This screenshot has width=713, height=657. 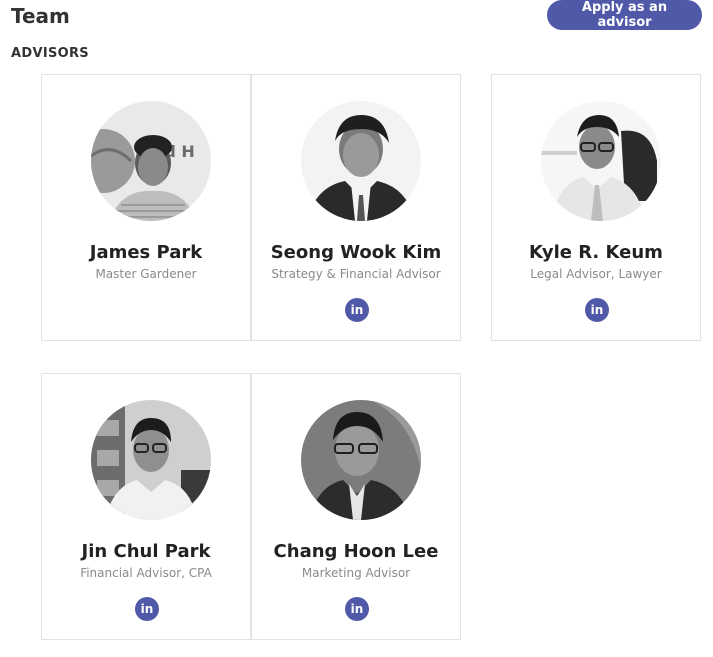 I want to click on advisor-card: Jin Chul Park Financial Advisor, CPA in, so click(x=146, y=506).